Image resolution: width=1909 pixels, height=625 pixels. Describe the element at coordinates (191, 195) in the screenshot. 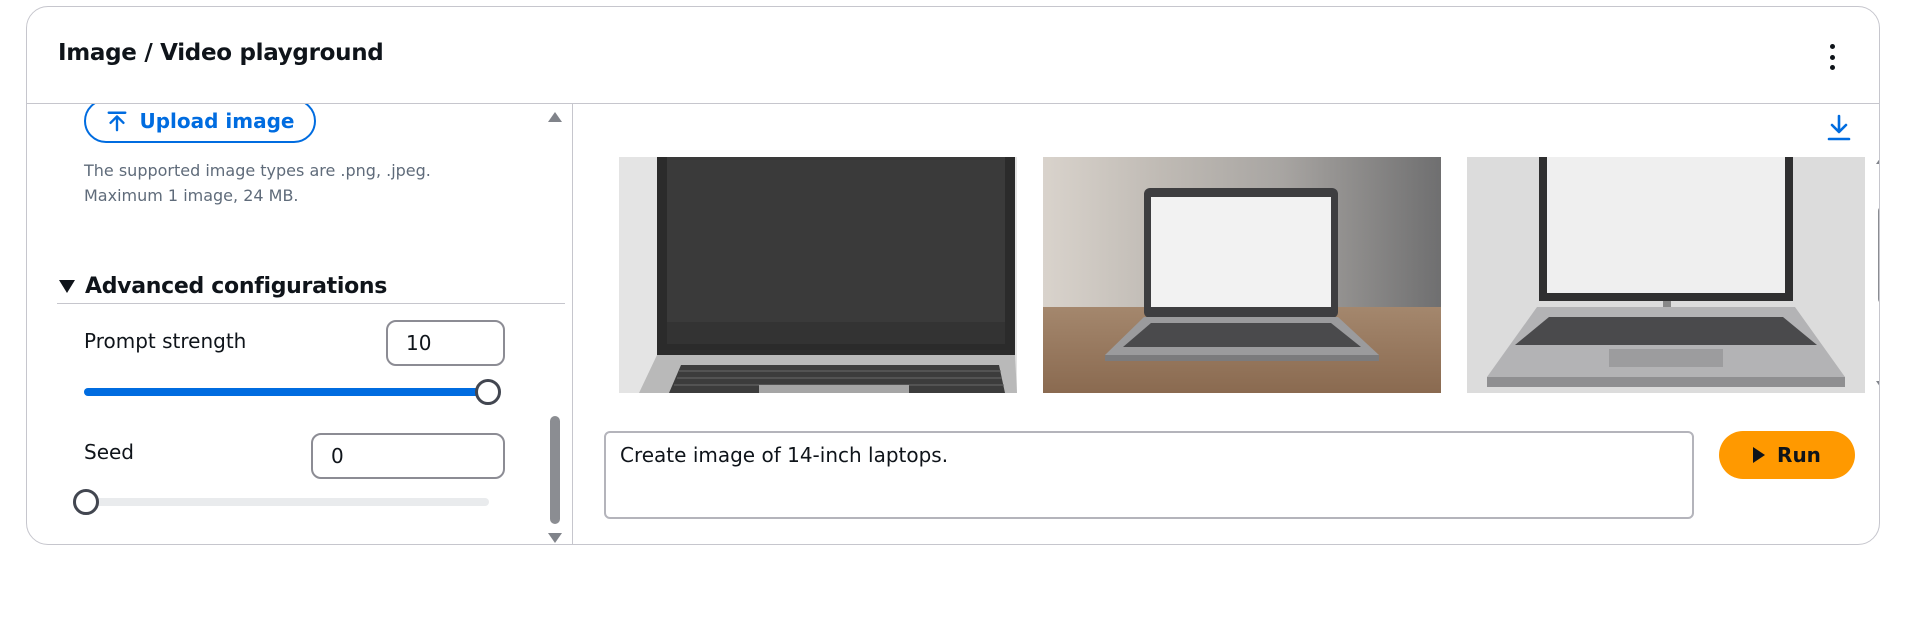

I see `upload-hint-limit: Maximum 1 image, 24 MB.` at that location.